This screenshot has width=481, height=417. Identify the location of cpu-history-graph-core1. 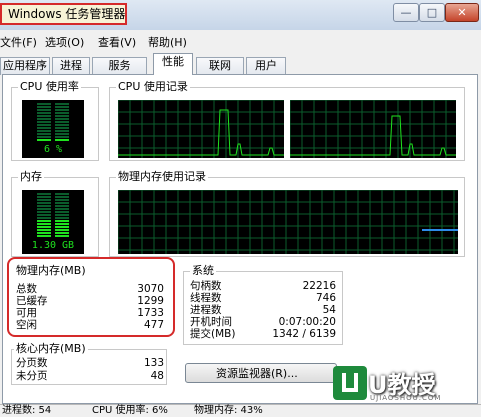
(200, 128).